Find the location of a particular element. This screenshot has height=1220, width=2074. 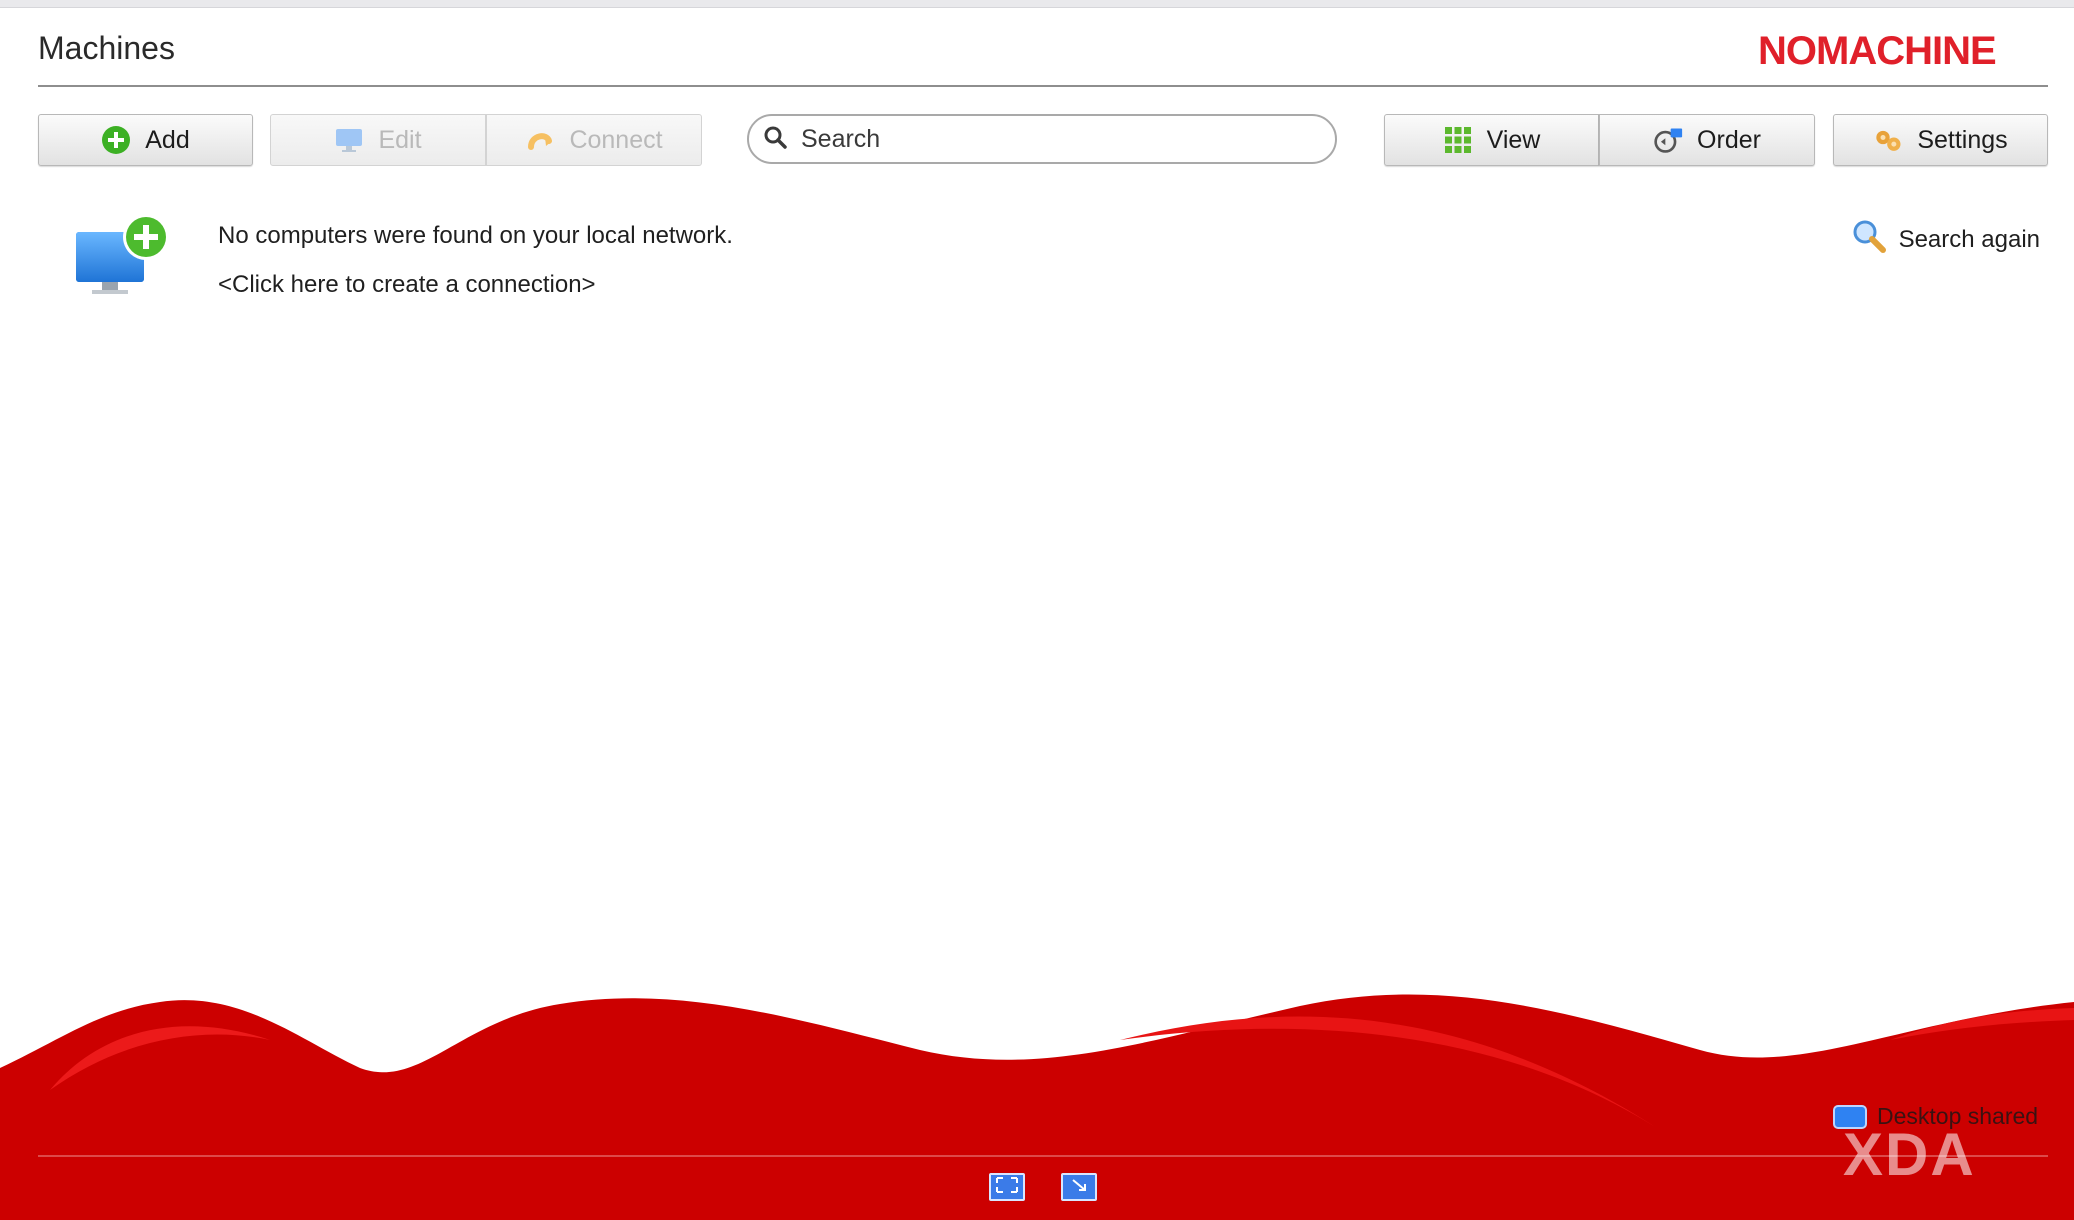

monitor-icon is located at coordinates (349, 140).